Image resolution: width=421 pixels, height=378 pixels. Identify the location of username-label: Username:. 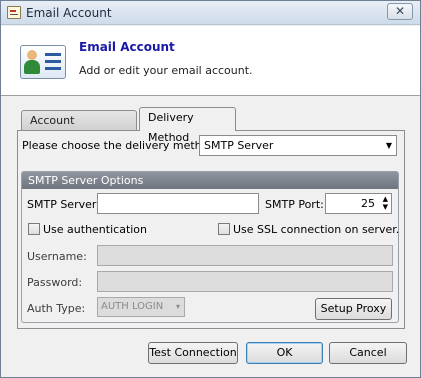
(57, 256).